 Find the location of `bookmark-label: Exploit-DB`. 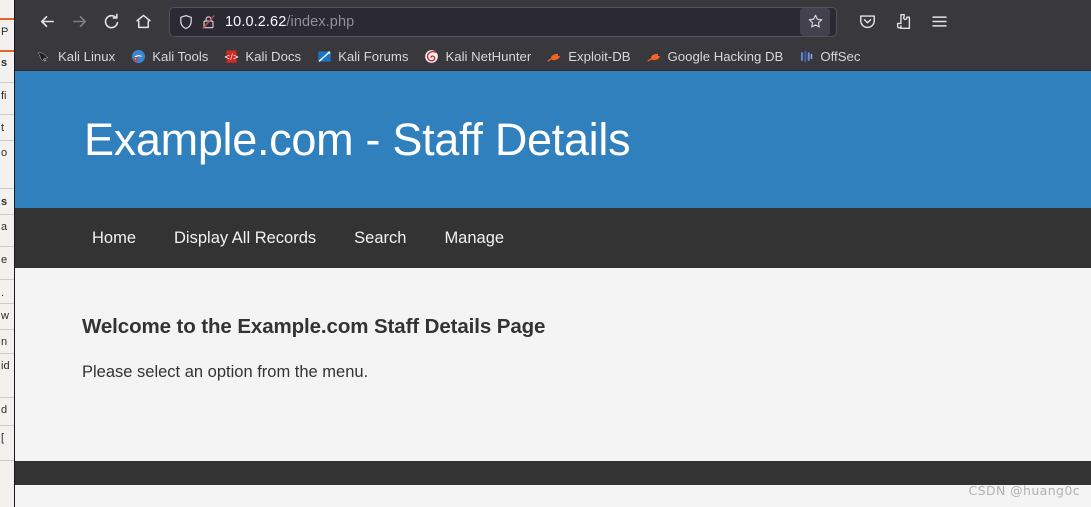

bookmark-label: Exploit-DB is located at coordinates (599, 56).